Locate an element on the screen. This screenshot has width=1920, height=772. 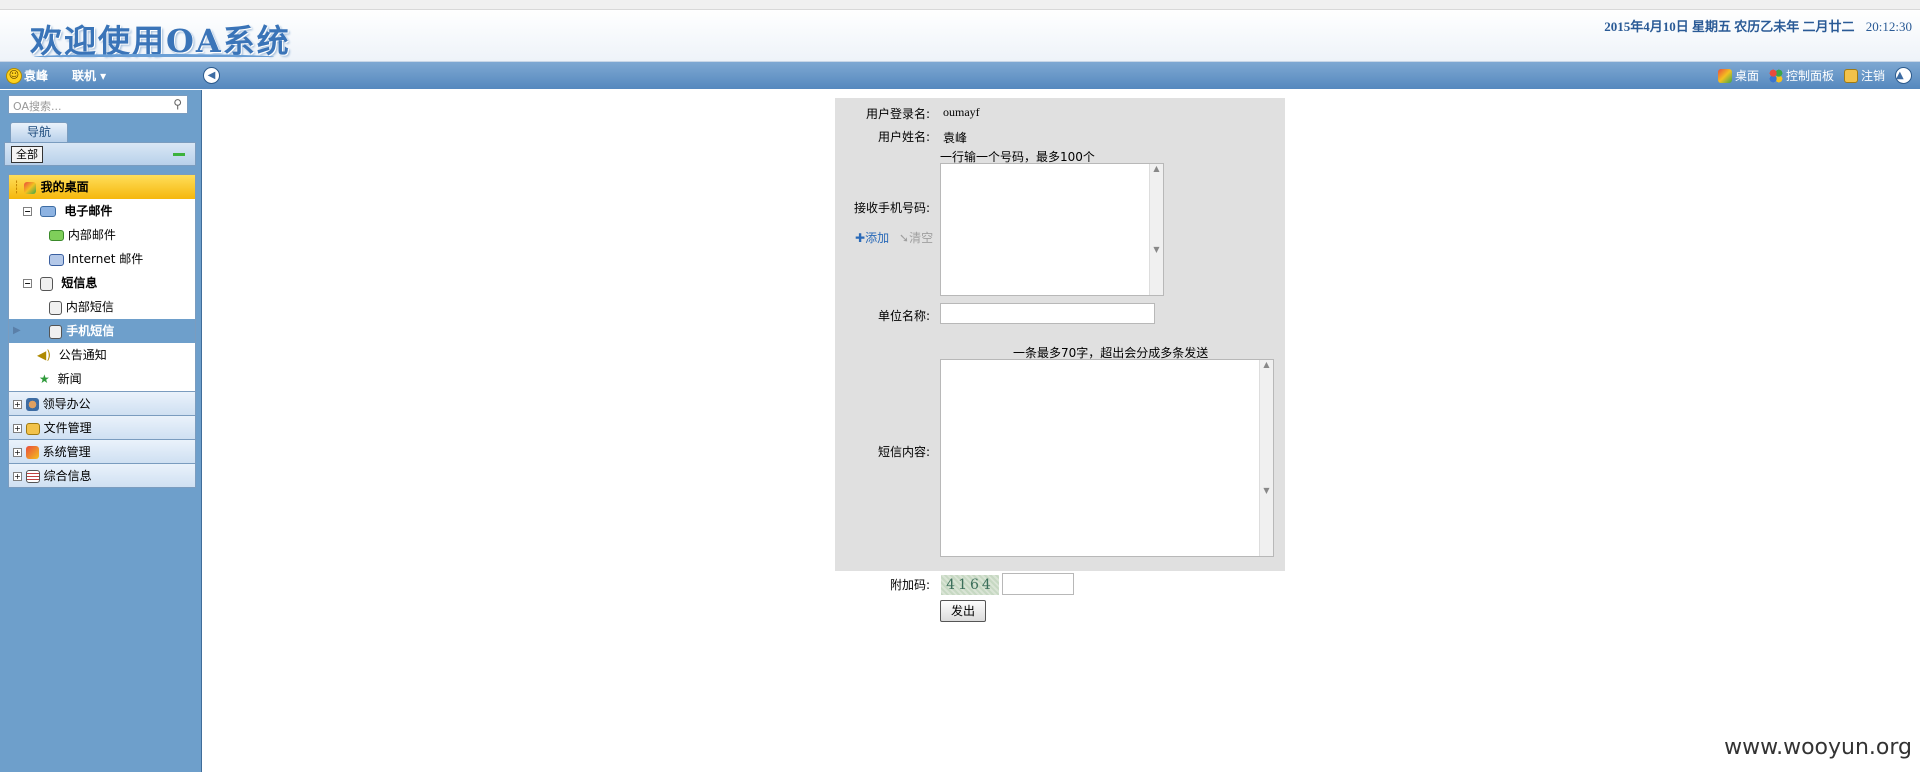
tree-item-internal-mail: 内部邮件 is located at coordinates (102, 235).